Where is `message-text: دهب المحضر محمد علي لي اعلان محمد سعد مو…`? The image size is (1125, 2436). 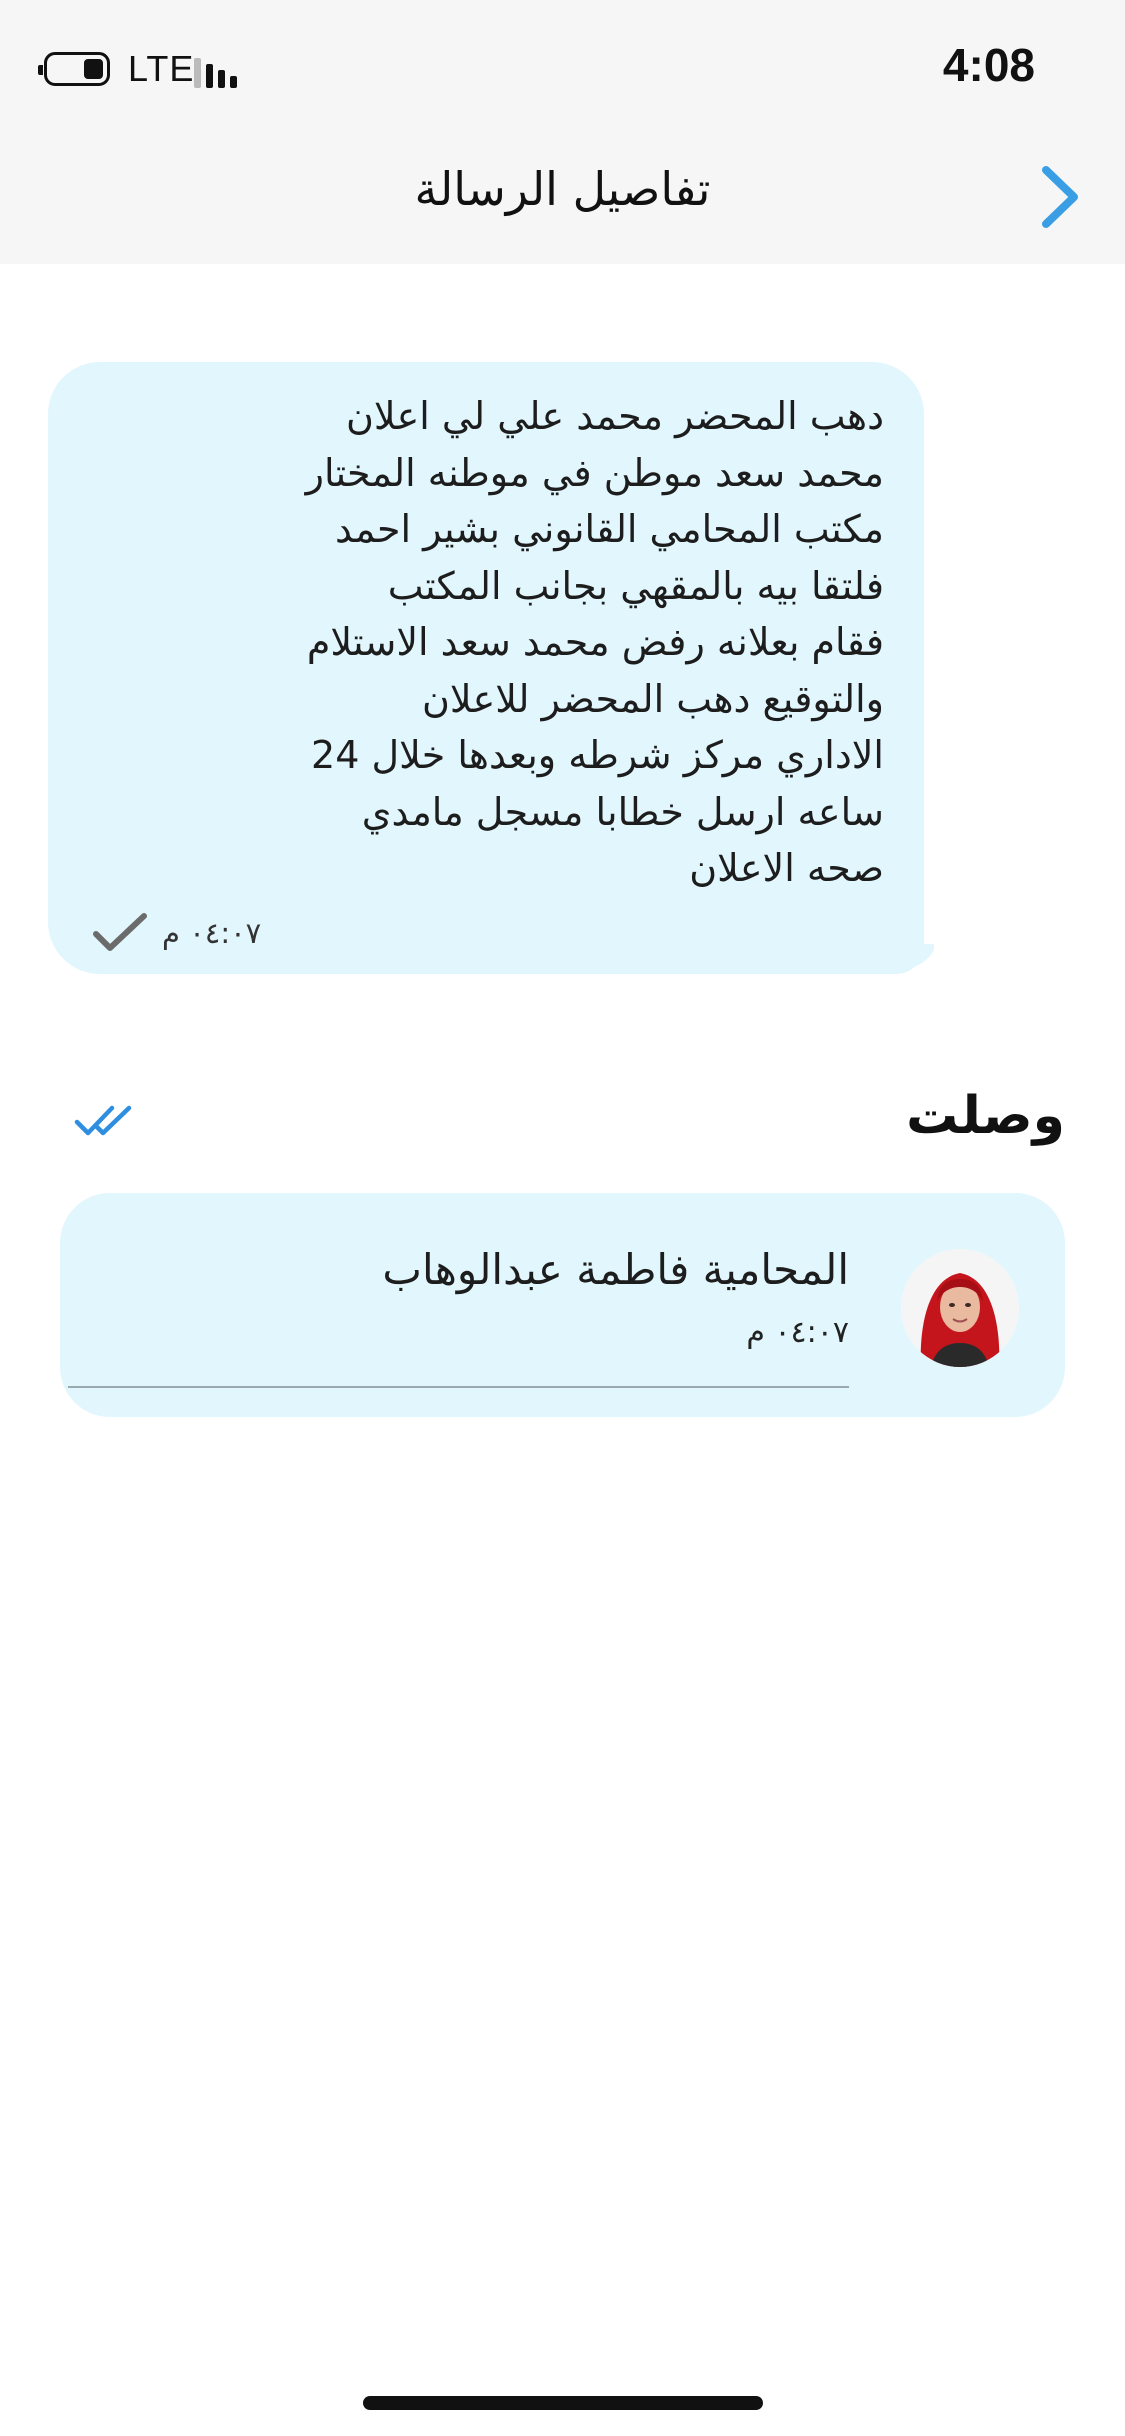
message-text: دهب المحضر محمد علي لي اعلان محمد سعد مو… is located at coordinates (594, 642).